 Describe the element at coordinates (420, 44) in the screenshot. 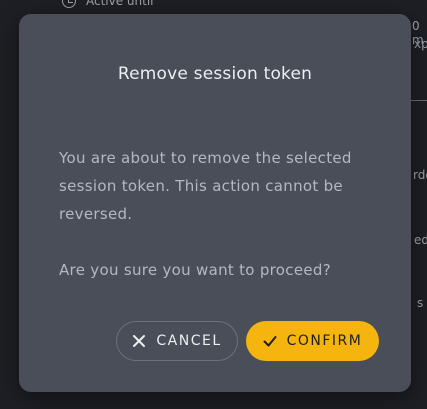

I see `background-text-fragment: xpi` at that location.